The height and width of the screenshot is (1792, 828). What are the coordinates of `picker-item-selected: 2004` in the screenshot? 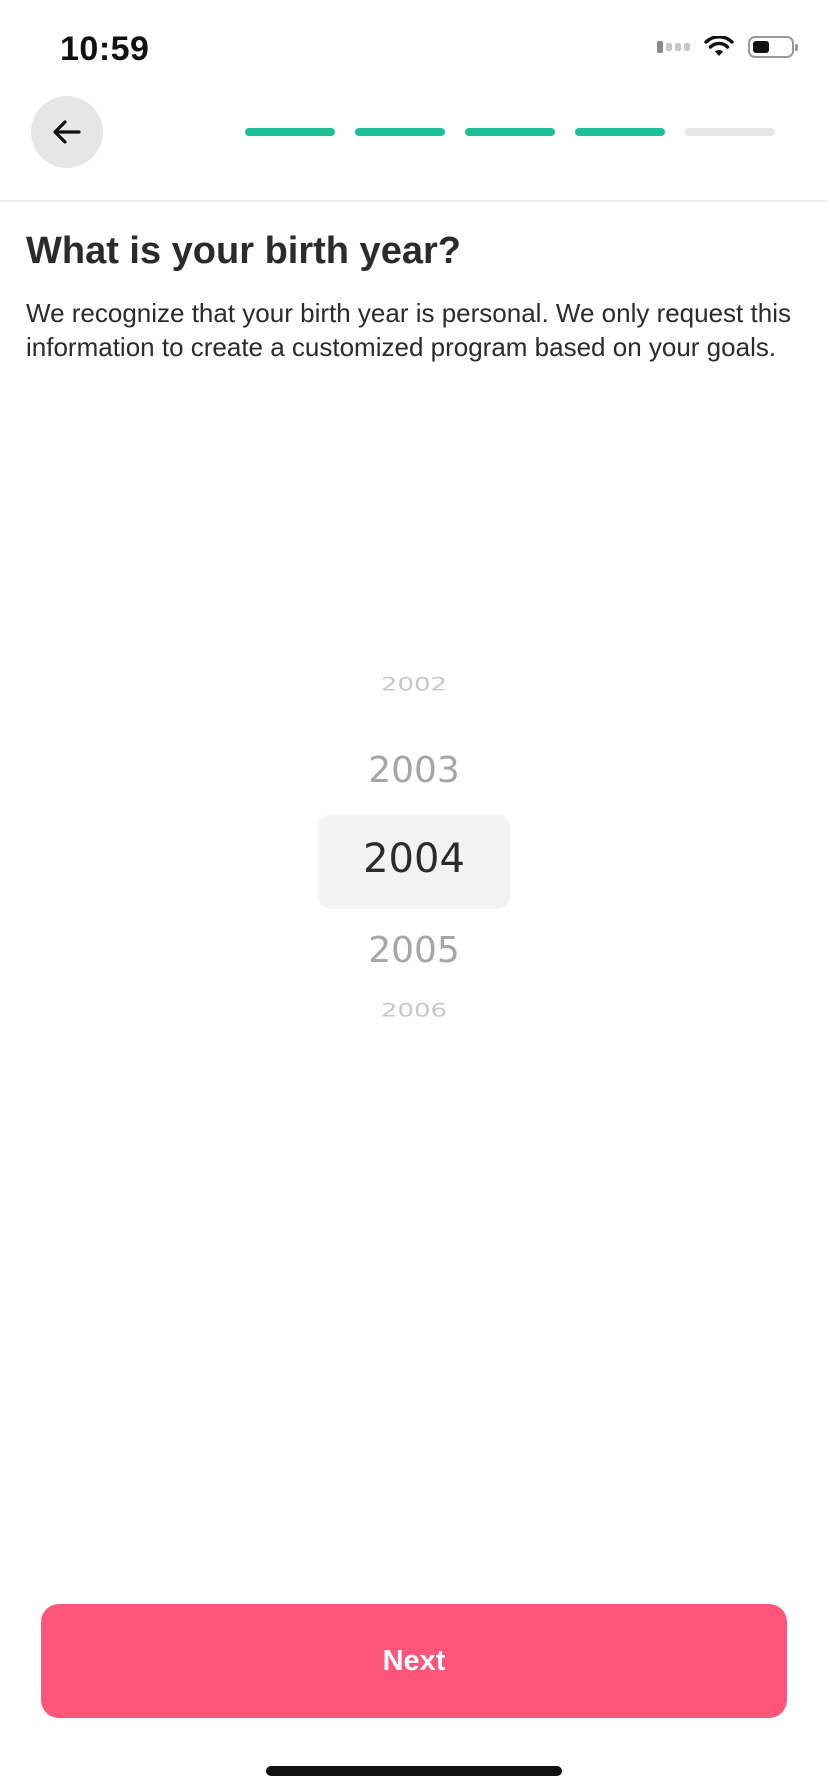 It's located at (414, 859).